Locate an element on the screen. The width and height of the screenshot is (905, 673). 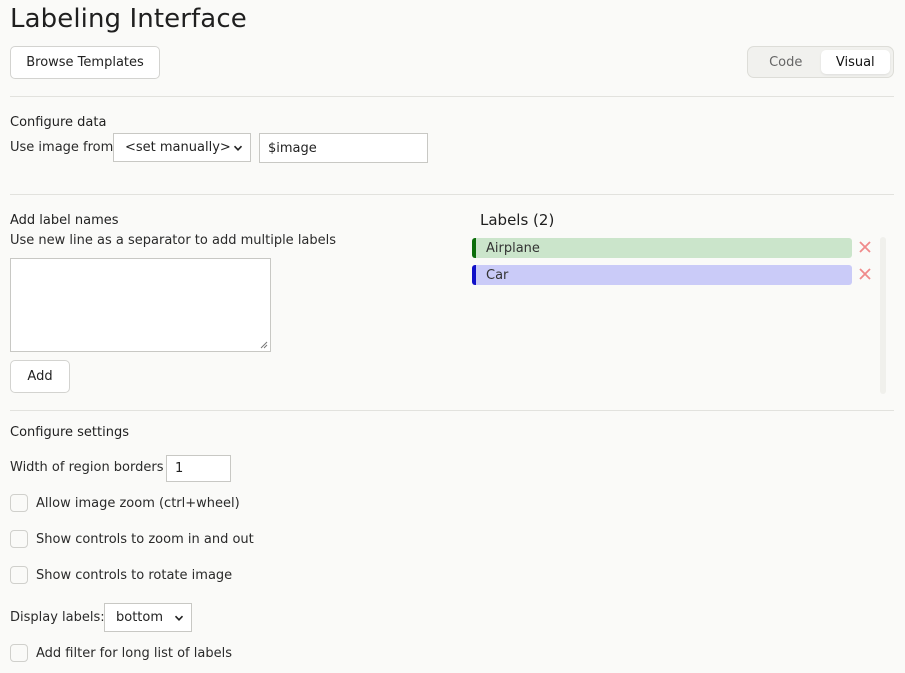
code-tab: Code is located at coordinates (786, 62).